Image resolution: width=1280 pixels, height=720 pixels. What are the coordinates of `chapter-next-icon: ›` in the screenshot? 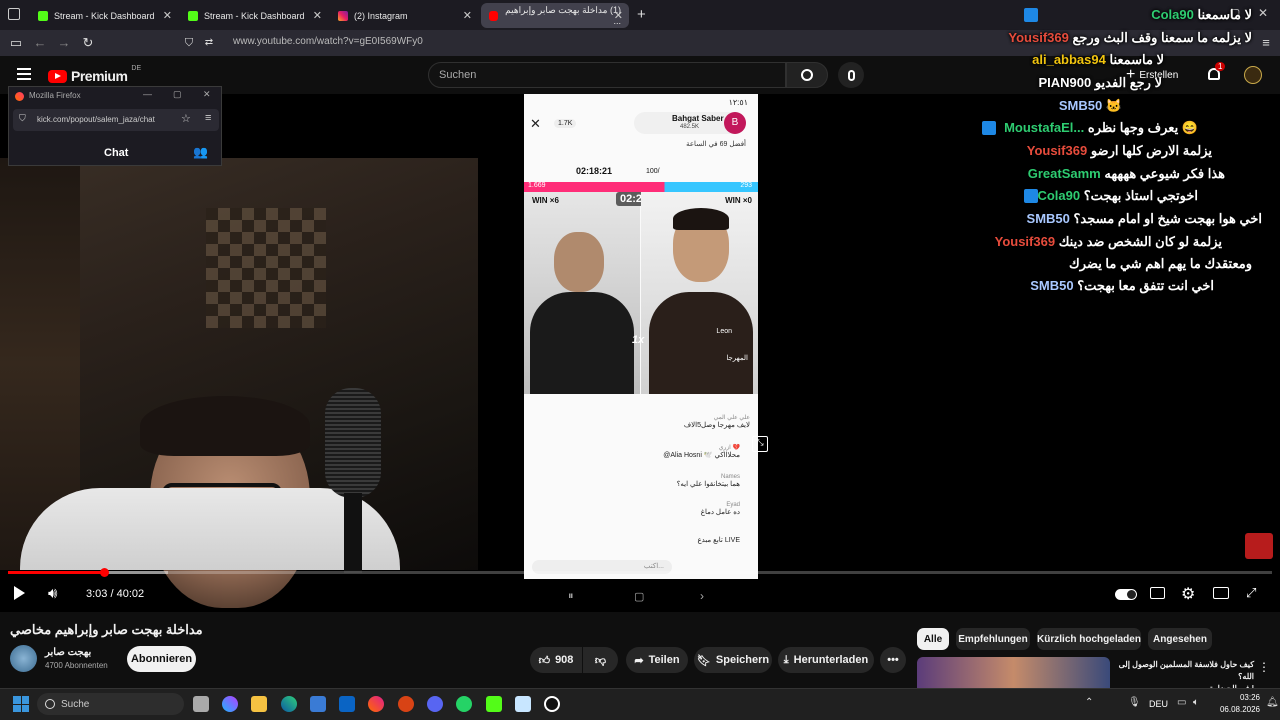 It's located at (702, 596).